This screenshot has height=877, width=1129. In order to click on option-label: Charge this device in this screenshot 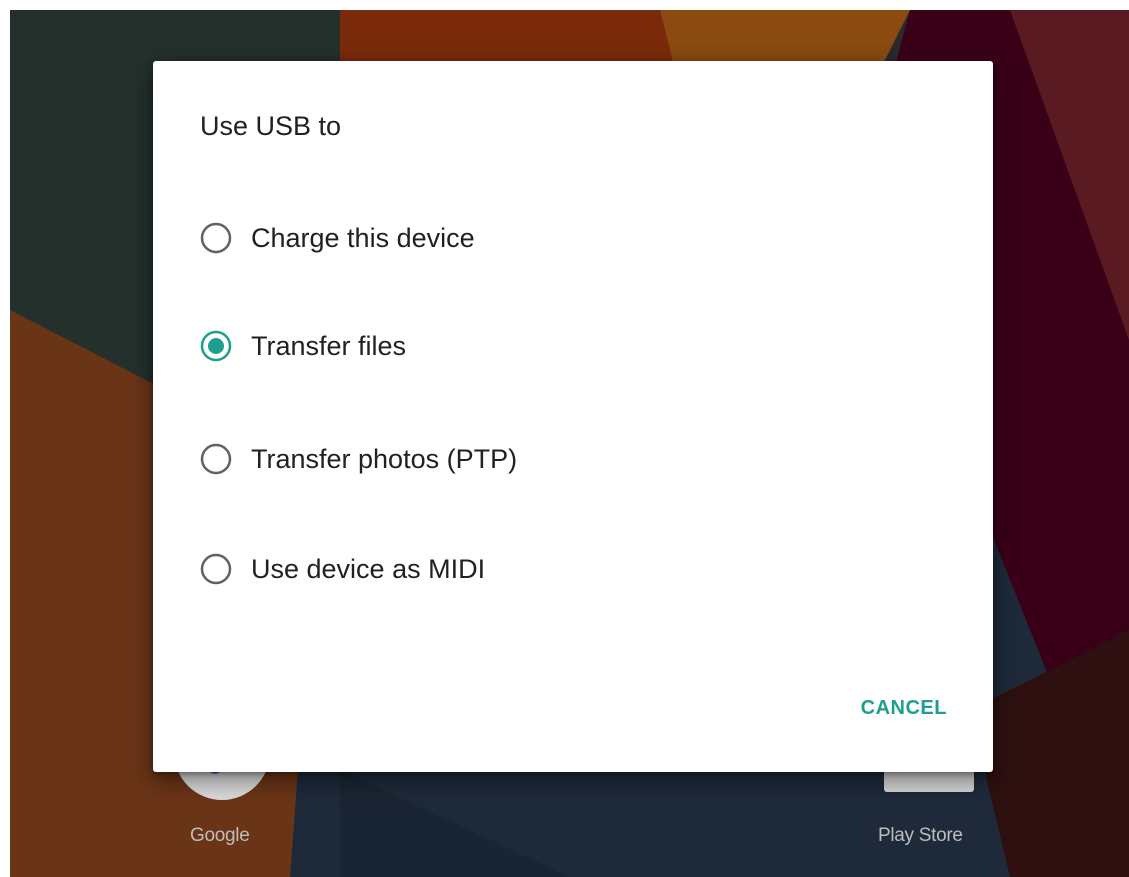, I will do `click(363, 237)`.